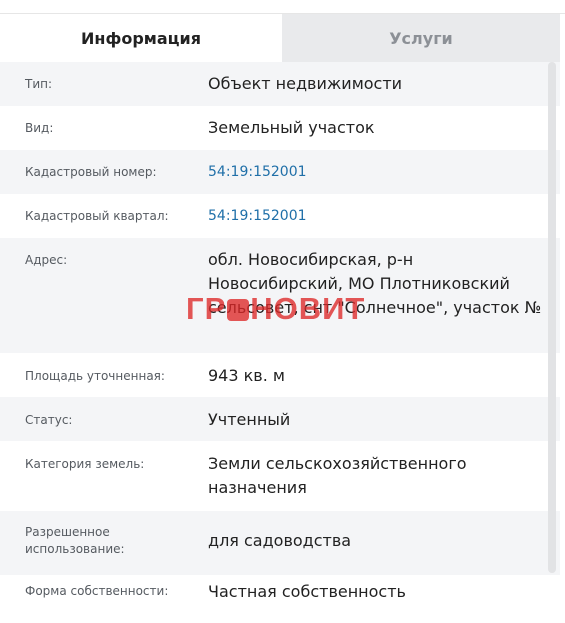 The width and height of the screenshot is (565, 623). Describe the element at coordinates (95, 376) in the screenshot. I see `row-label: Площадь уточненная:` at that location.